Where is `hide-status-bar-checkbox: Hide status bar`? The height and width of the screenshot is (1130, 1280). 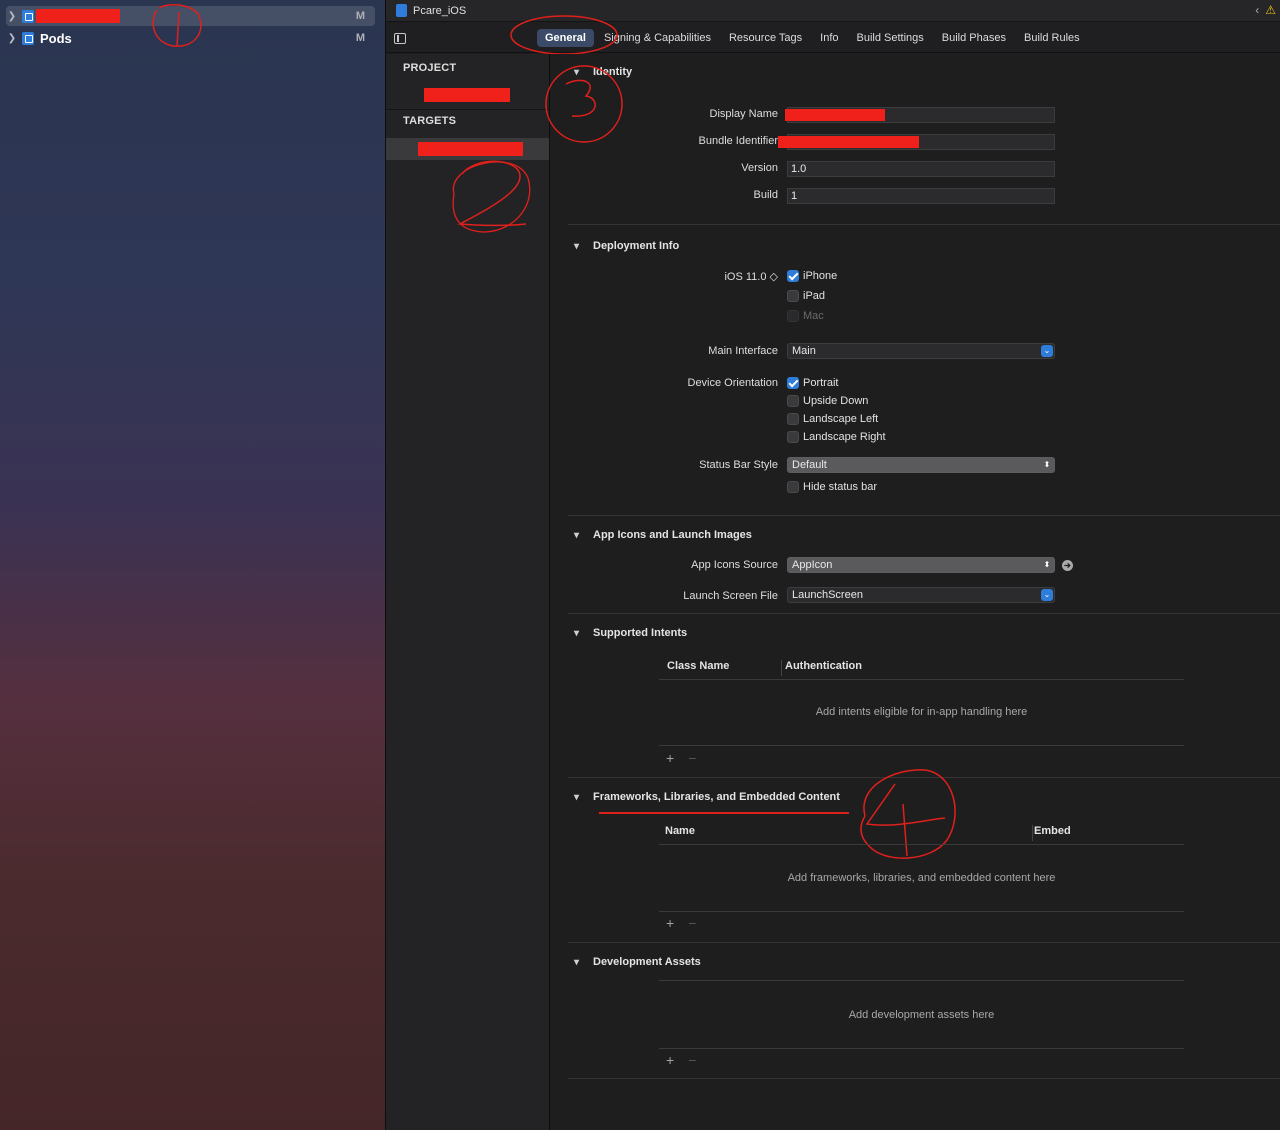
hide-status-bar-checkbox: Hide status bar is located at coordinates (832, 487).